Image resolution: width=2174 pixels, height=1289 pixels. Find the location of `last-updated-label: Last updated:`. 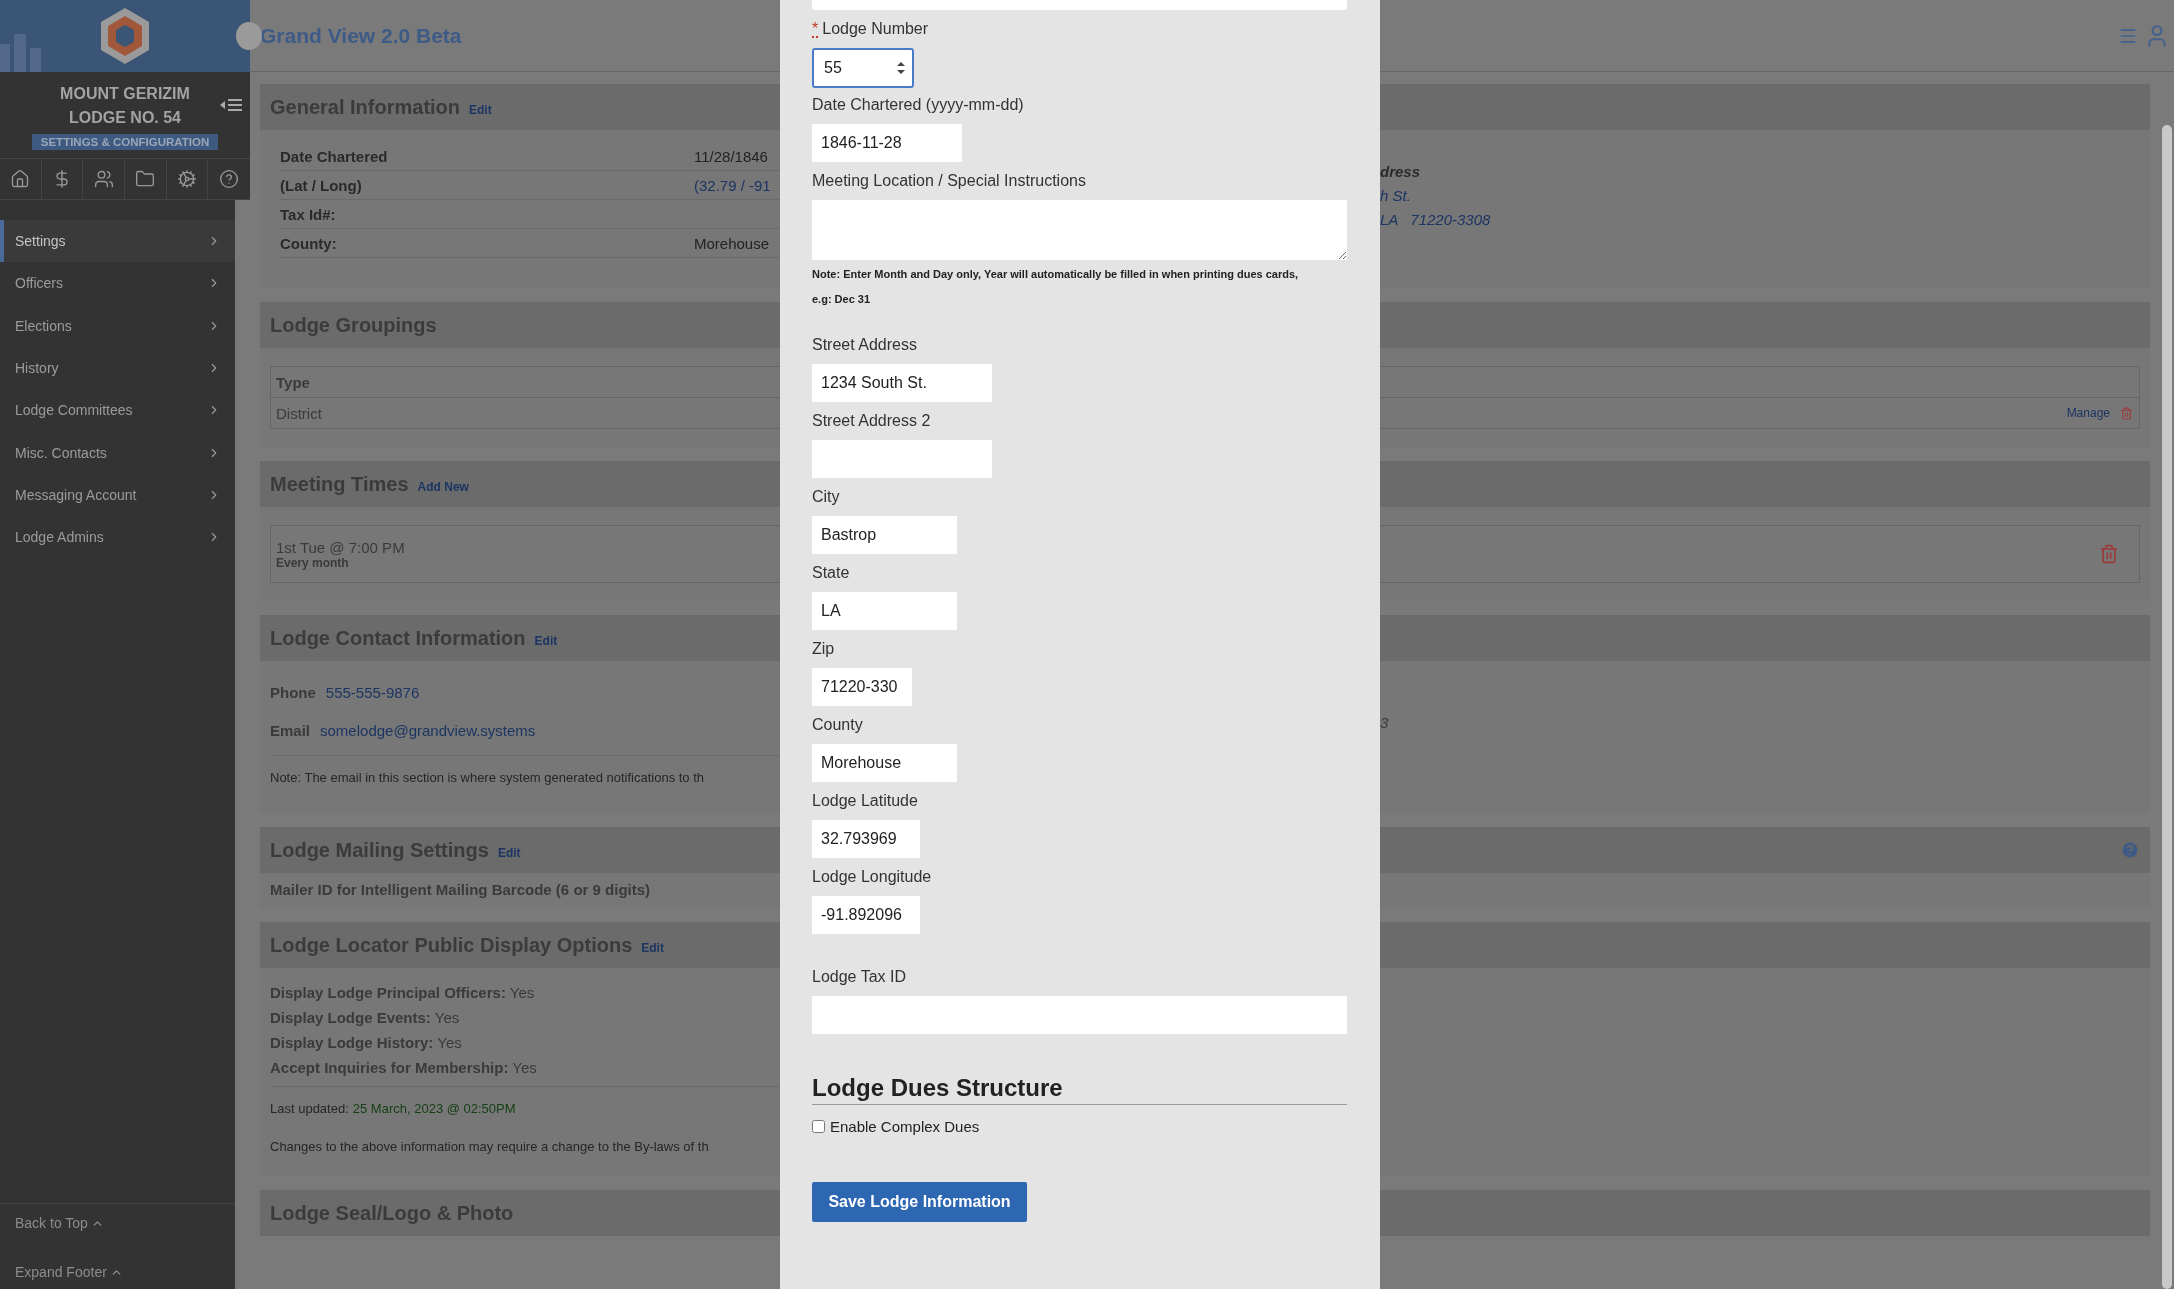

last-updated-label: Last updated: is located at coordinates (309, 1108).